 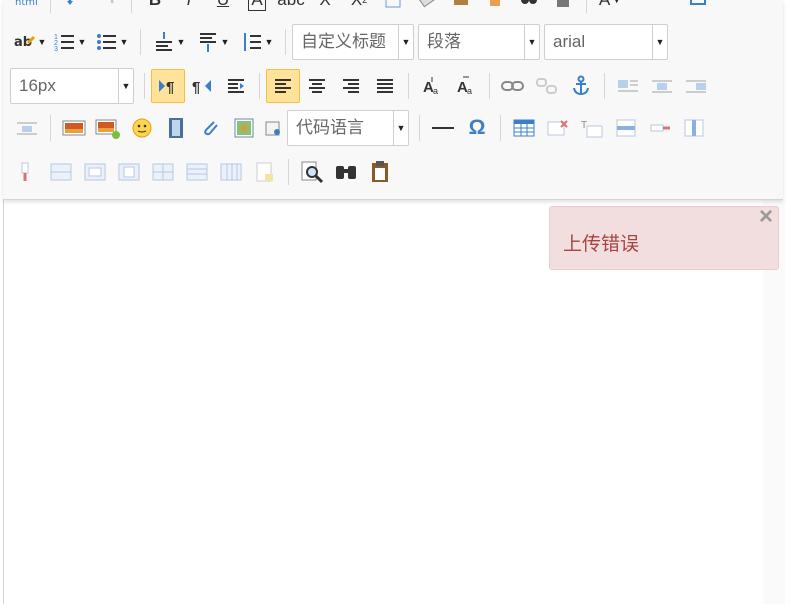 I want to click on row-spacing-top-icon: ▼, so click(x=169, y=42).